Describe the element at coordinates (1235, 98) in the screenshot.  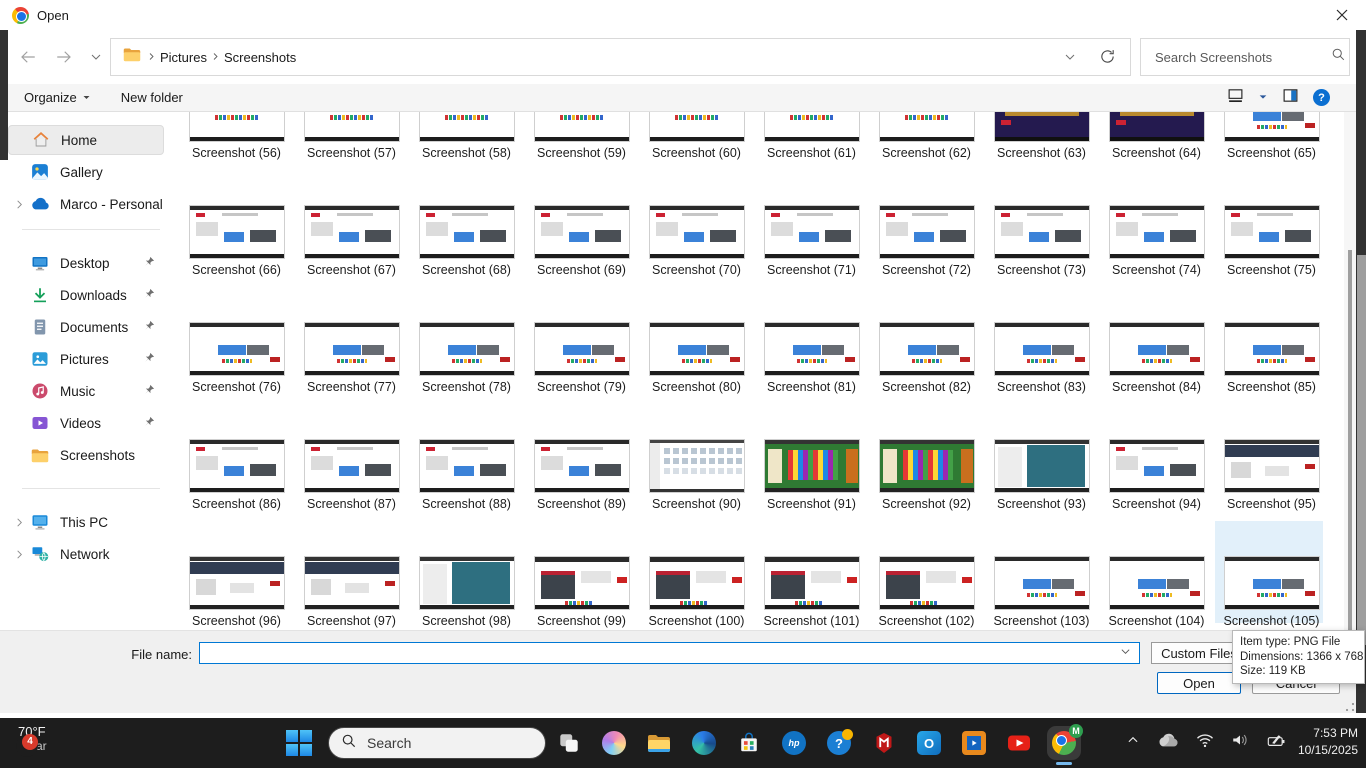
I see `view-mode-icon` at that location.